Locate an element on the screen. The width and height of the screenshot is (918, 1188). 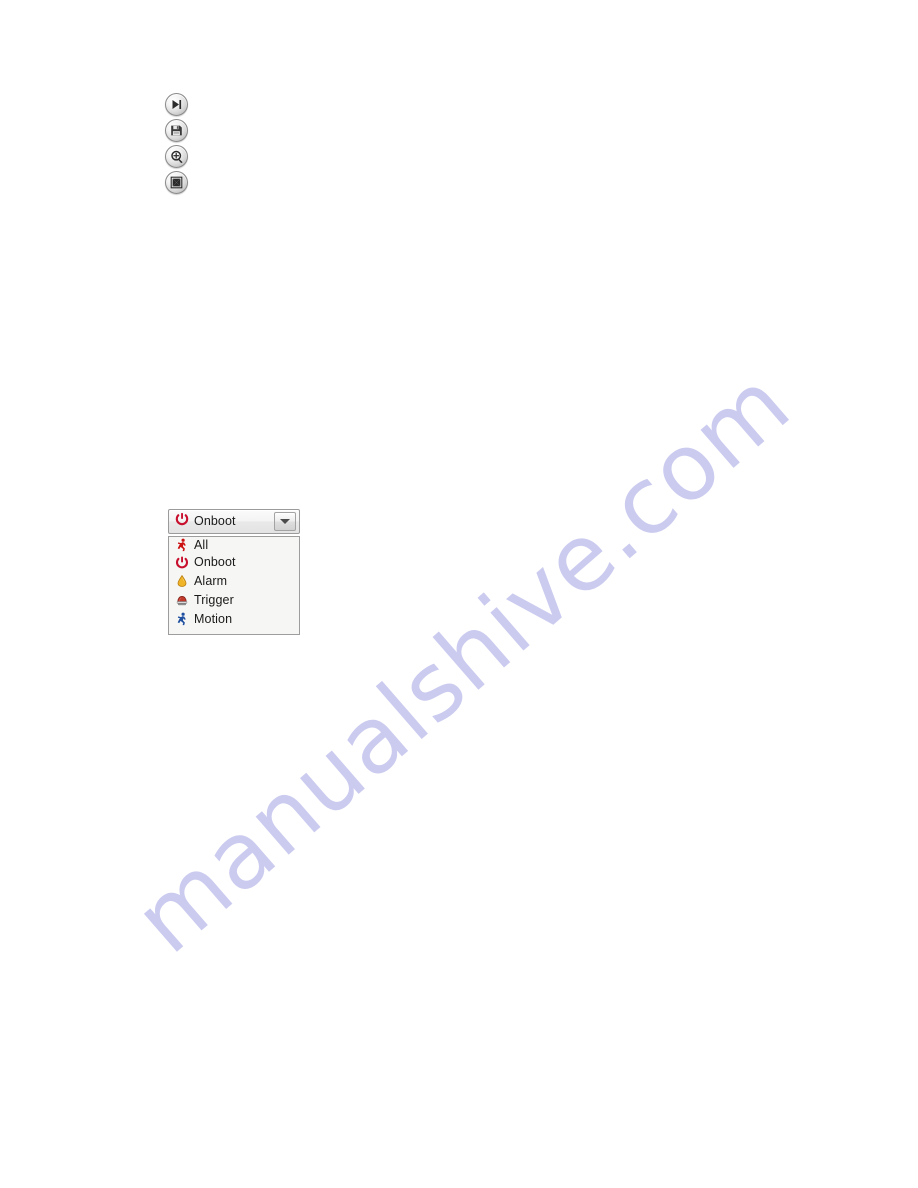
chevron-down-icon is located at coordinates (285, 521).